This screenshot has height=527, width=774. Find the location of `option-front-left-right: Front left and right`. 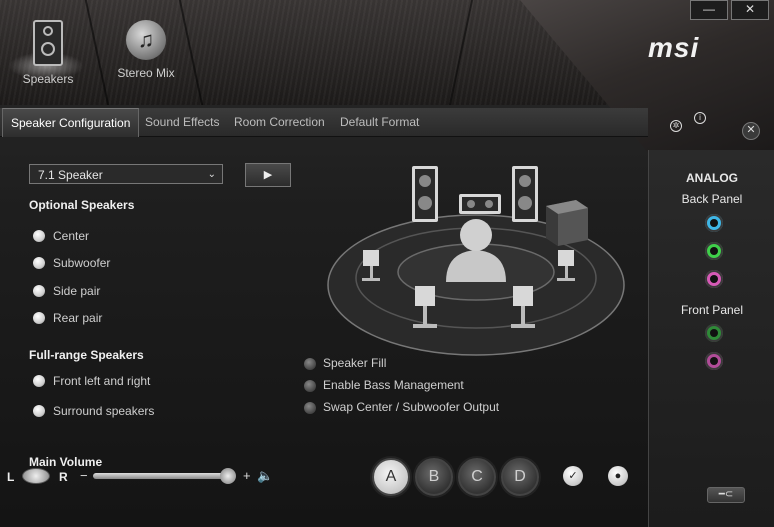

option-front-left-right: Front left and right is located at coordinates (91, 381).